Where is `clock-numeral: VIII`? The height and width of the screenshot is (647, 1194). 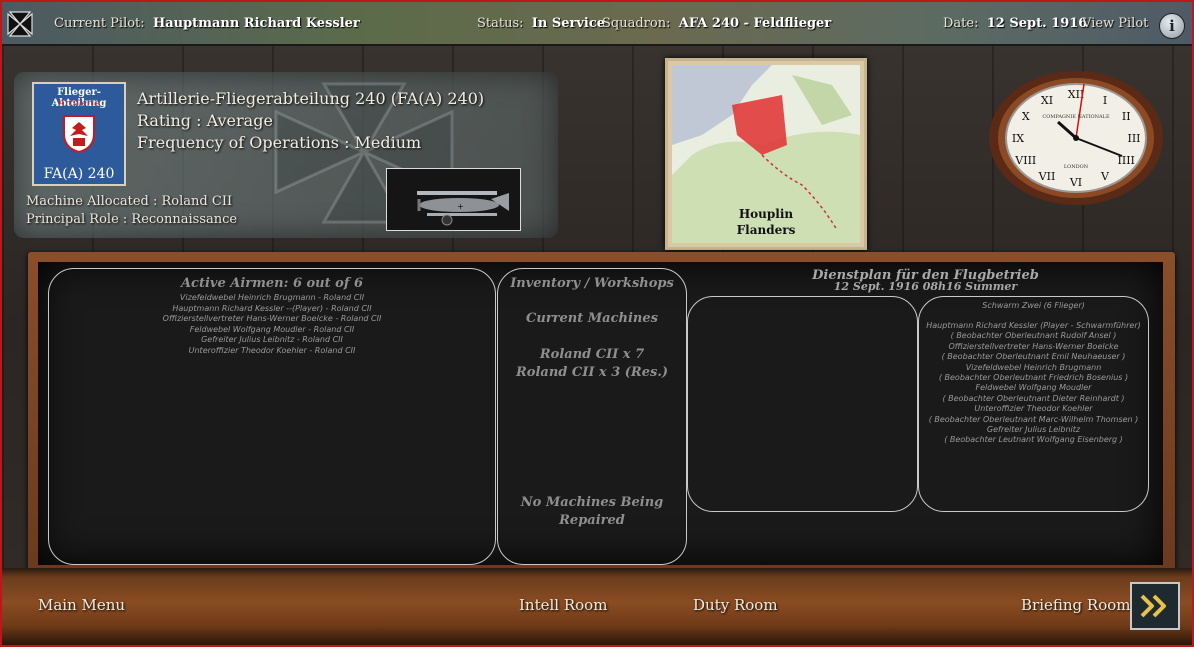
clock-numeral: VIII is located at coordinates (1025, 160).